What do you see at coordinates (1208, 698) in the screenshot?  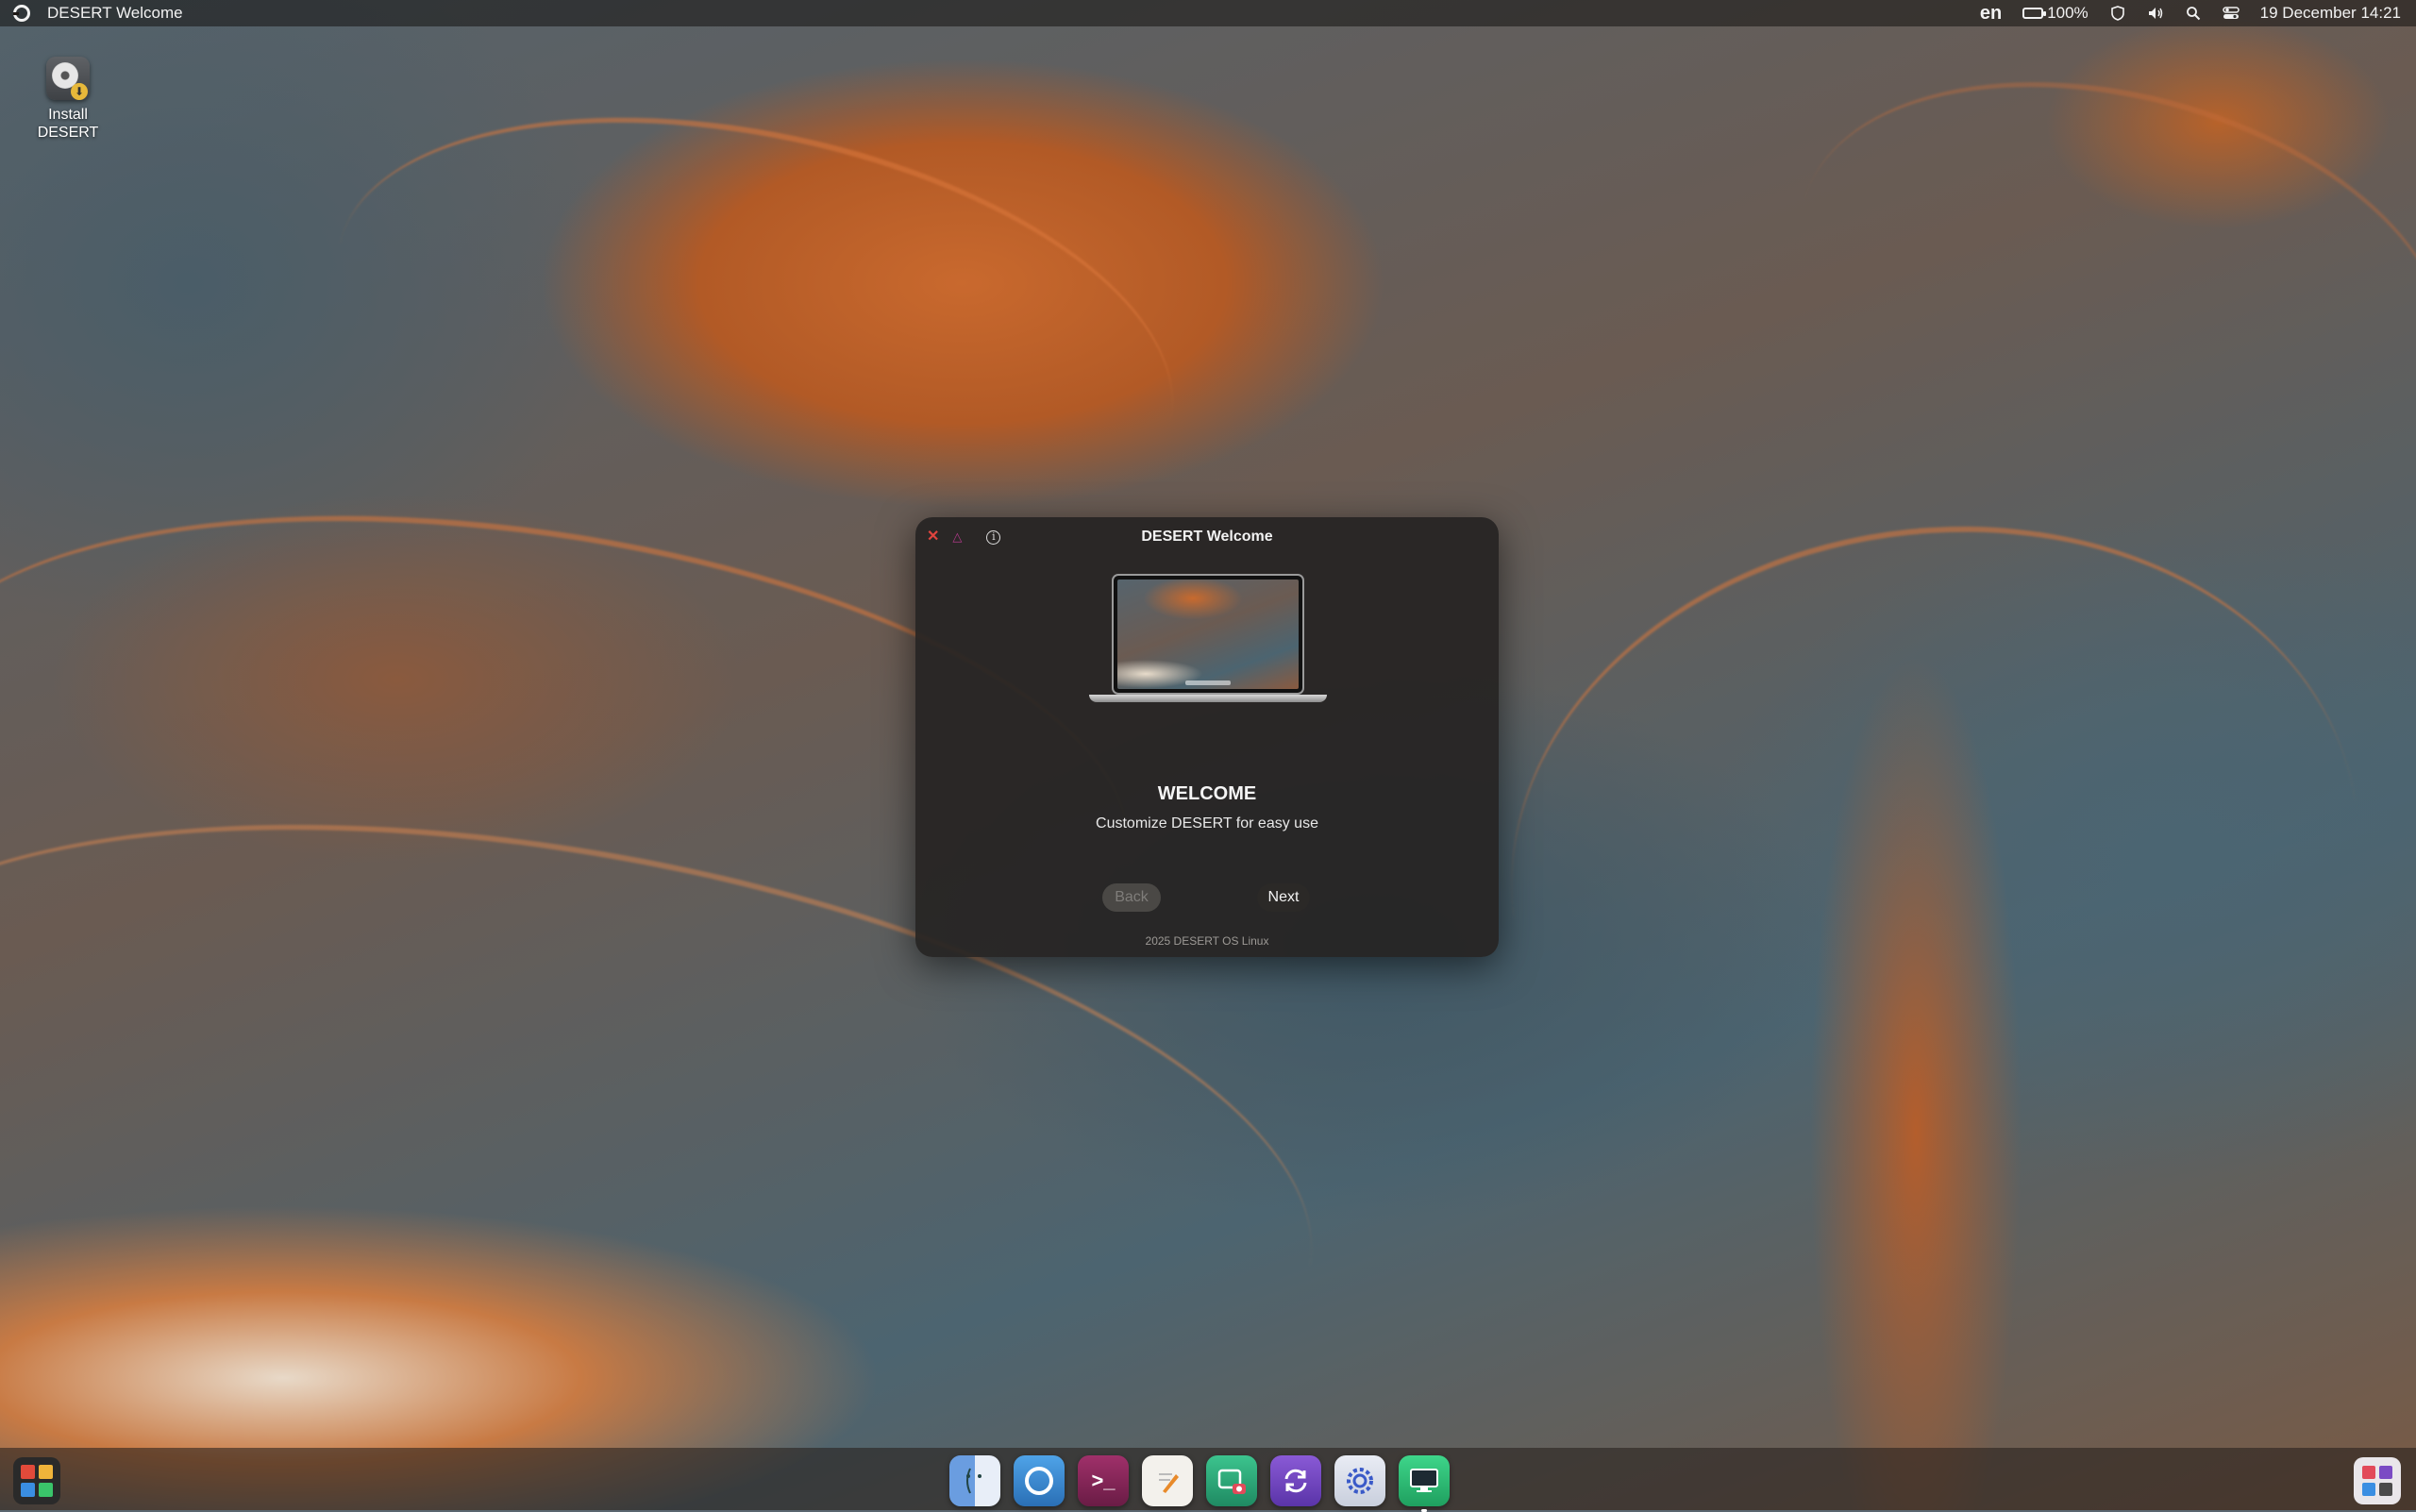 I see `laptop-base` at bounding box center [1208, 698].